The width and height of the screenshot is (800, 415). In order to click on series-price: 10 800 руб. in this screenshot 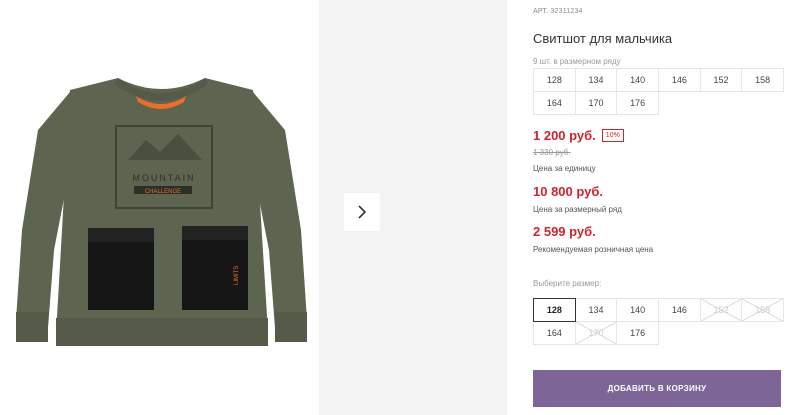, I will do `click(568, 191)`.